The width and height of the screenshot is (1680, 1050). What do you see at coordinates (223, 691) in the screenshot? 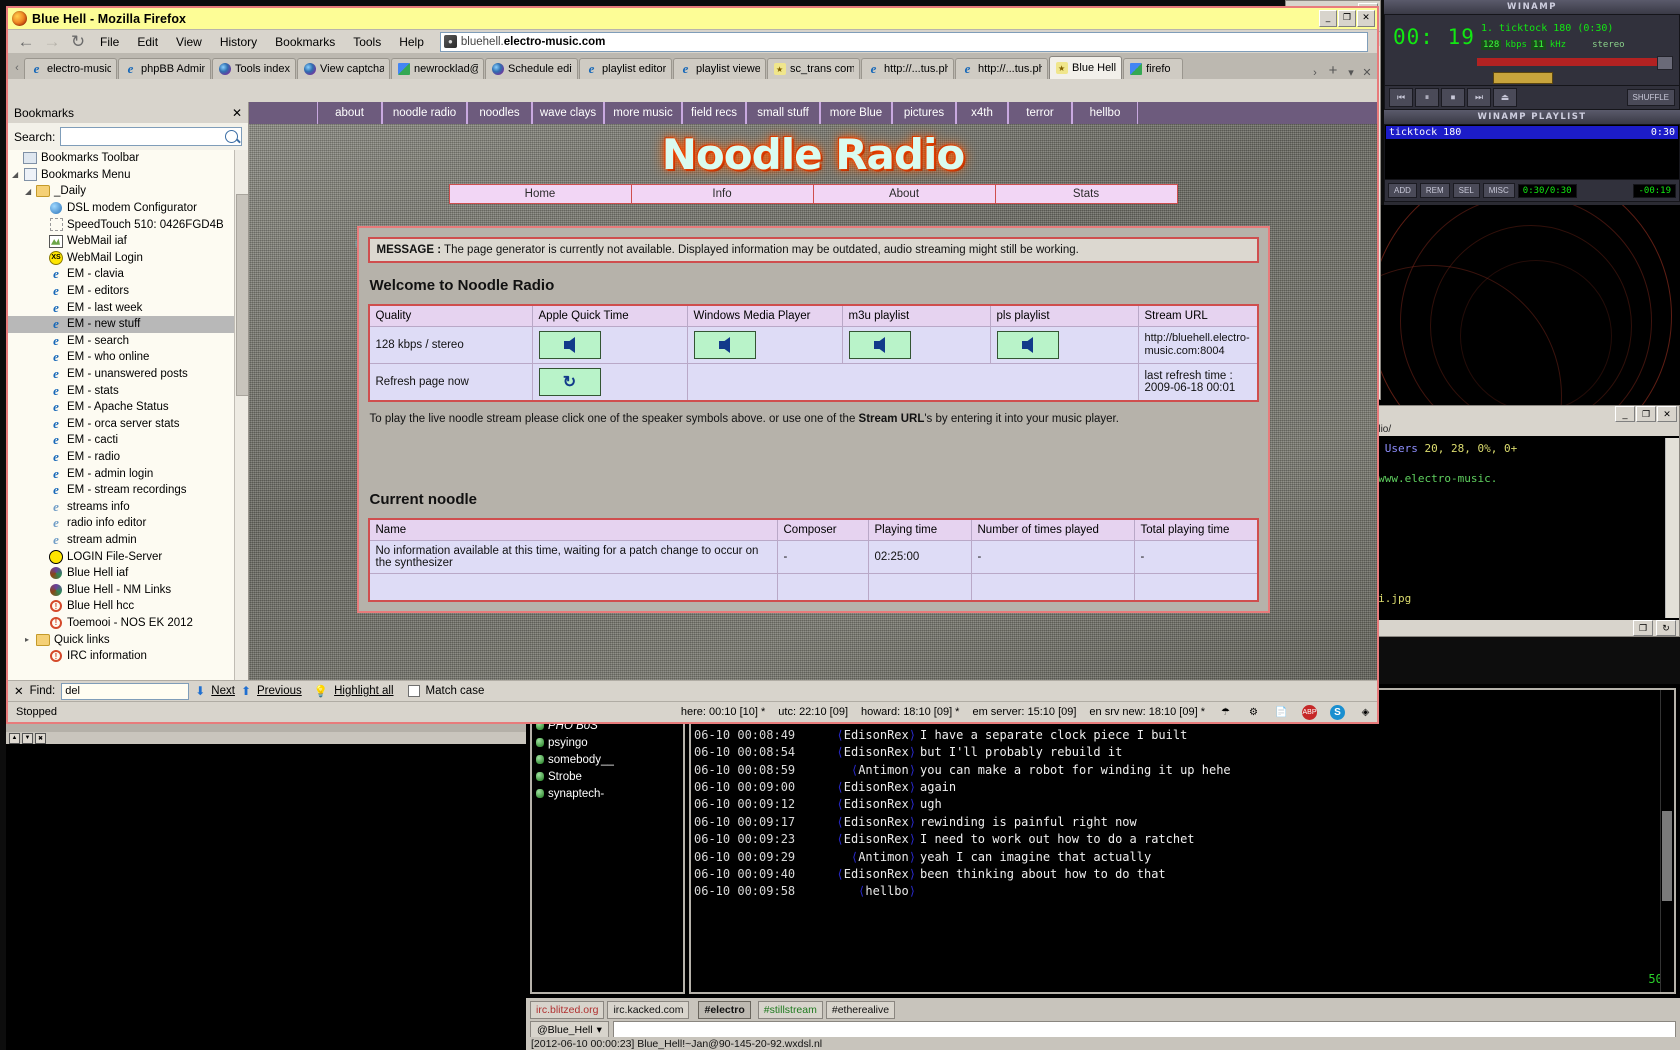
I see `find-next-button: Next` at bounding box center [223, 691].